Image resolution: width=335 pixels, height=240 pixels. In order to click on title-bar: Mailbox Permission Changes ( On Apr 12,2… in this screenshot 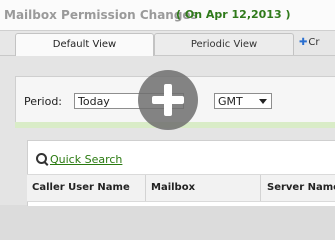, I will do `click(167, 15)`.